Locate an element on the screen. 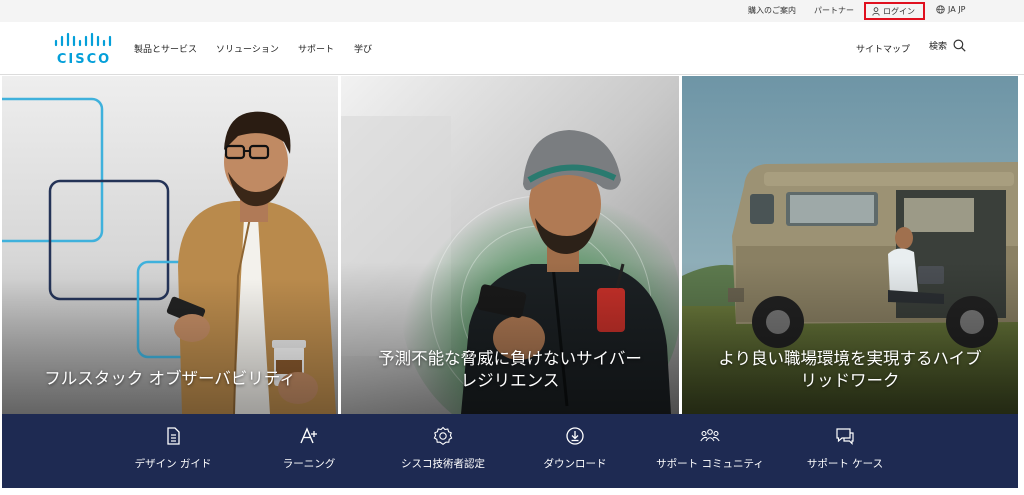  nav-solutions: ソリューション is located at coordinates (247, 48).